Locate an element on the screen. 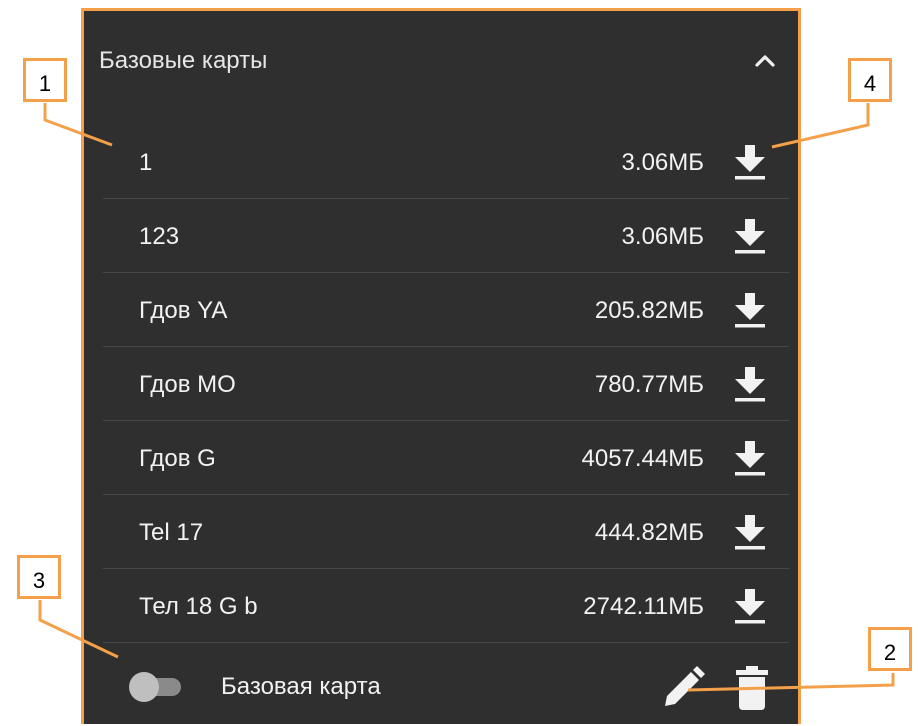  list-item: 1 3.06МБ is located at coordinates (446, 162).